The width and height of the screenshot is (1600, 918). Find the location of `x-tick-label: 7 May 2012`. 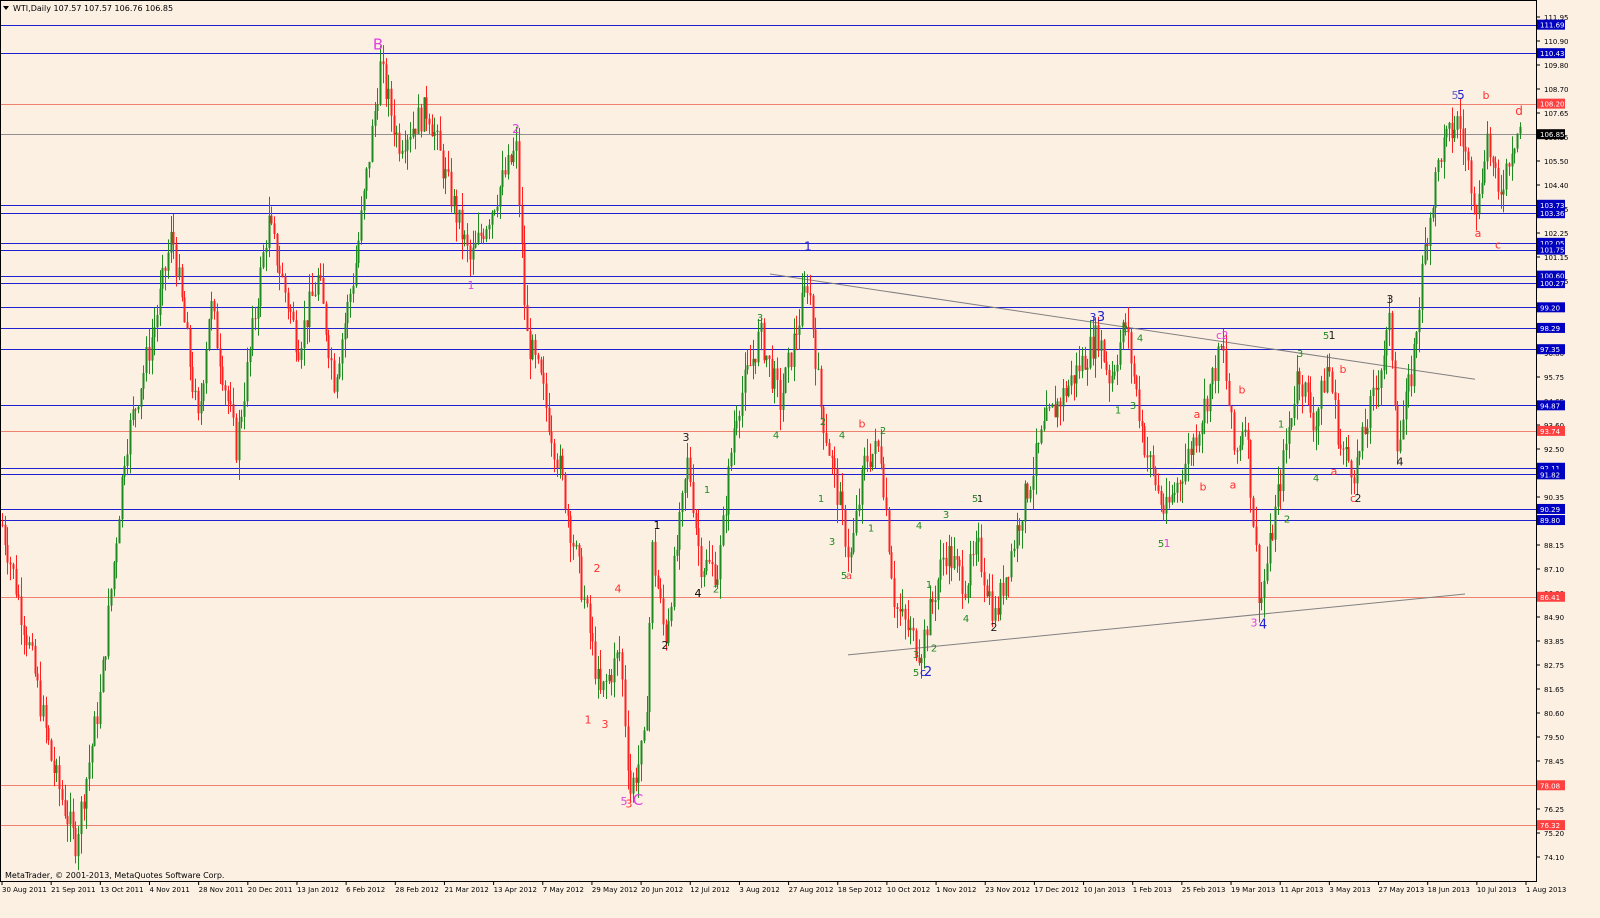

x-tick-label: 7 May 2012 is located at coordinates (563, 890).